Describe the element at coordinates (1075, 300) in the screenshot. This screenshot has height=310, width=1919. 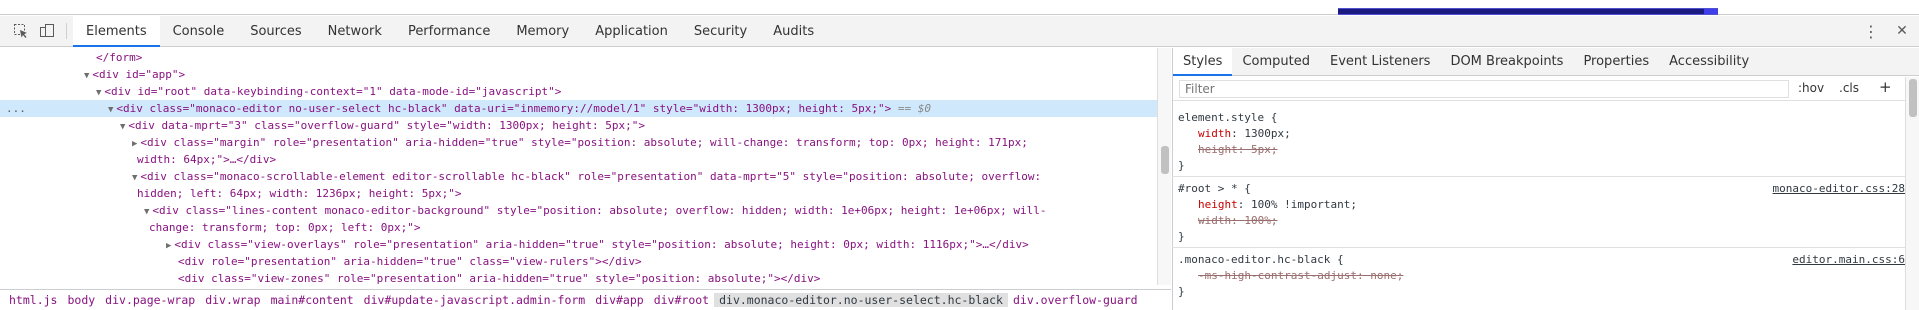
I see `breadcrumb-item: div.overflow-guard` at that location.